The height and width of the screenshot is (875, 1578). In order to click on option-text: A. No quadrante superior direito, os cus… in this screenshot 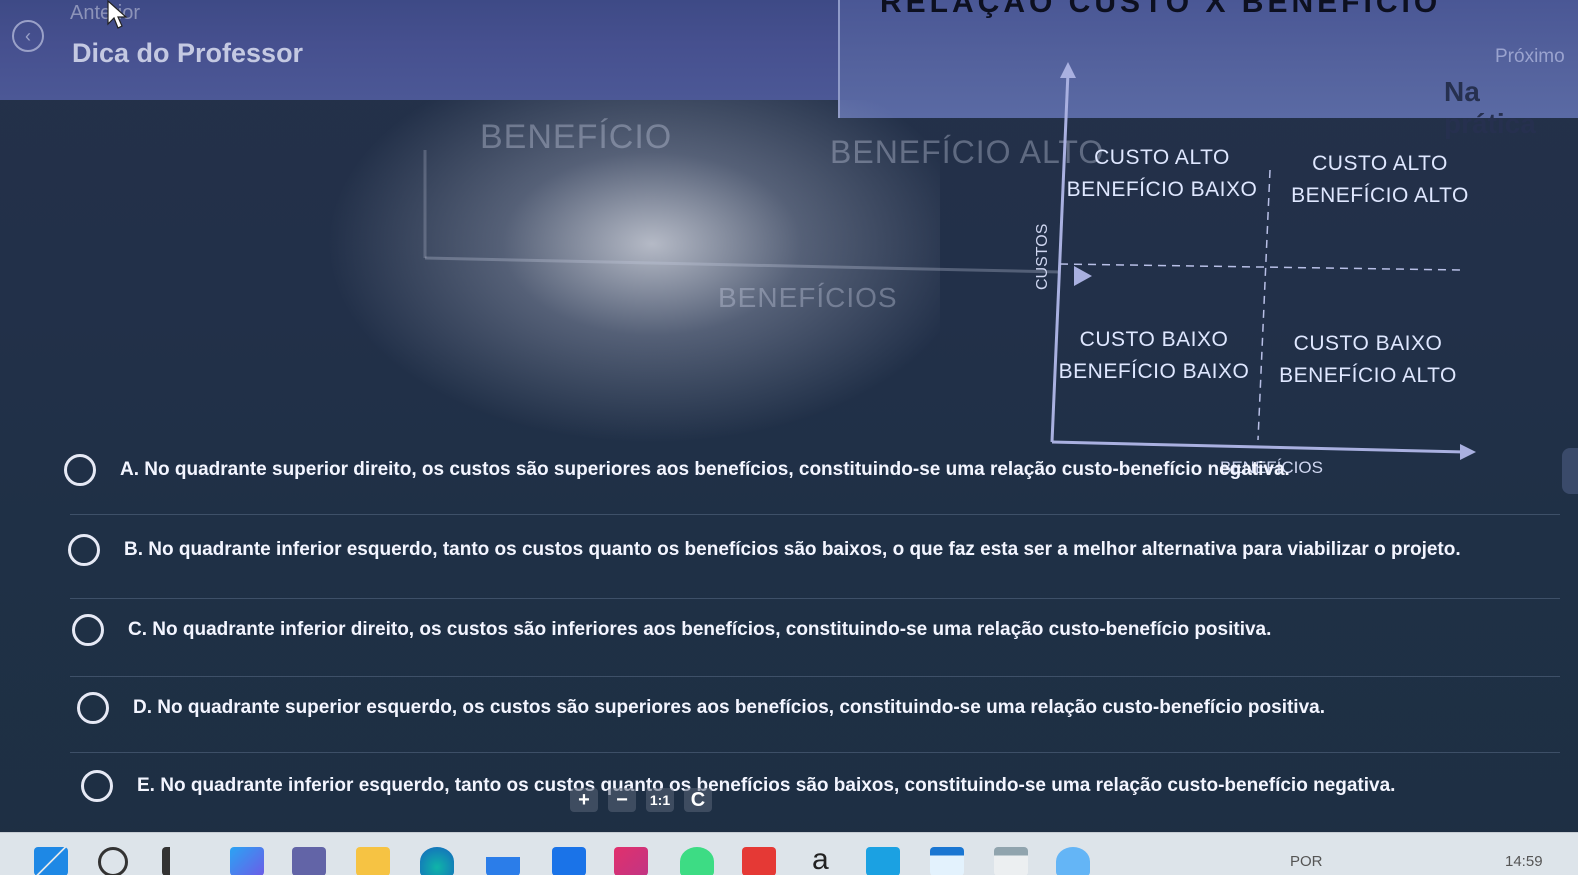, I will do `click(705, 469)`.